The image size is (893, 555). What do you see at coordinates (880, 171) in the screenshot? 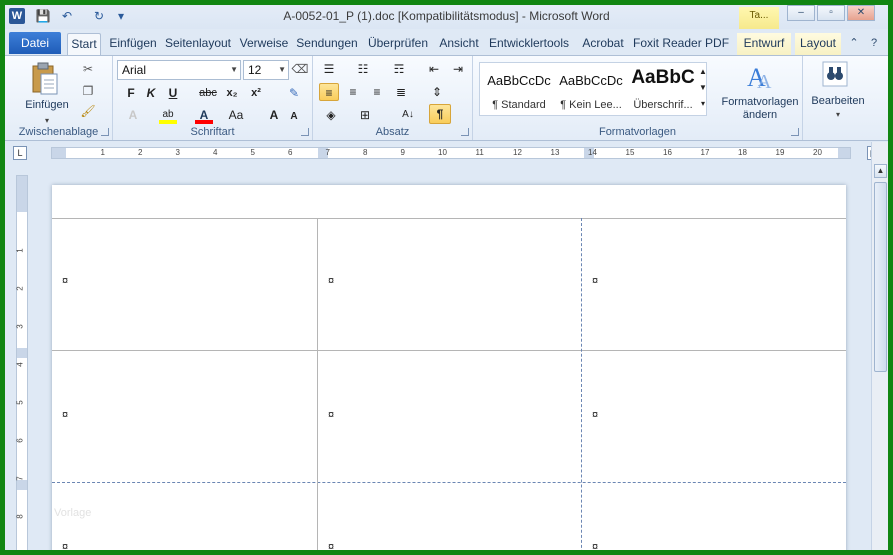
I see `scroll-up-icon: ▲` at bounding box center [880, 171].